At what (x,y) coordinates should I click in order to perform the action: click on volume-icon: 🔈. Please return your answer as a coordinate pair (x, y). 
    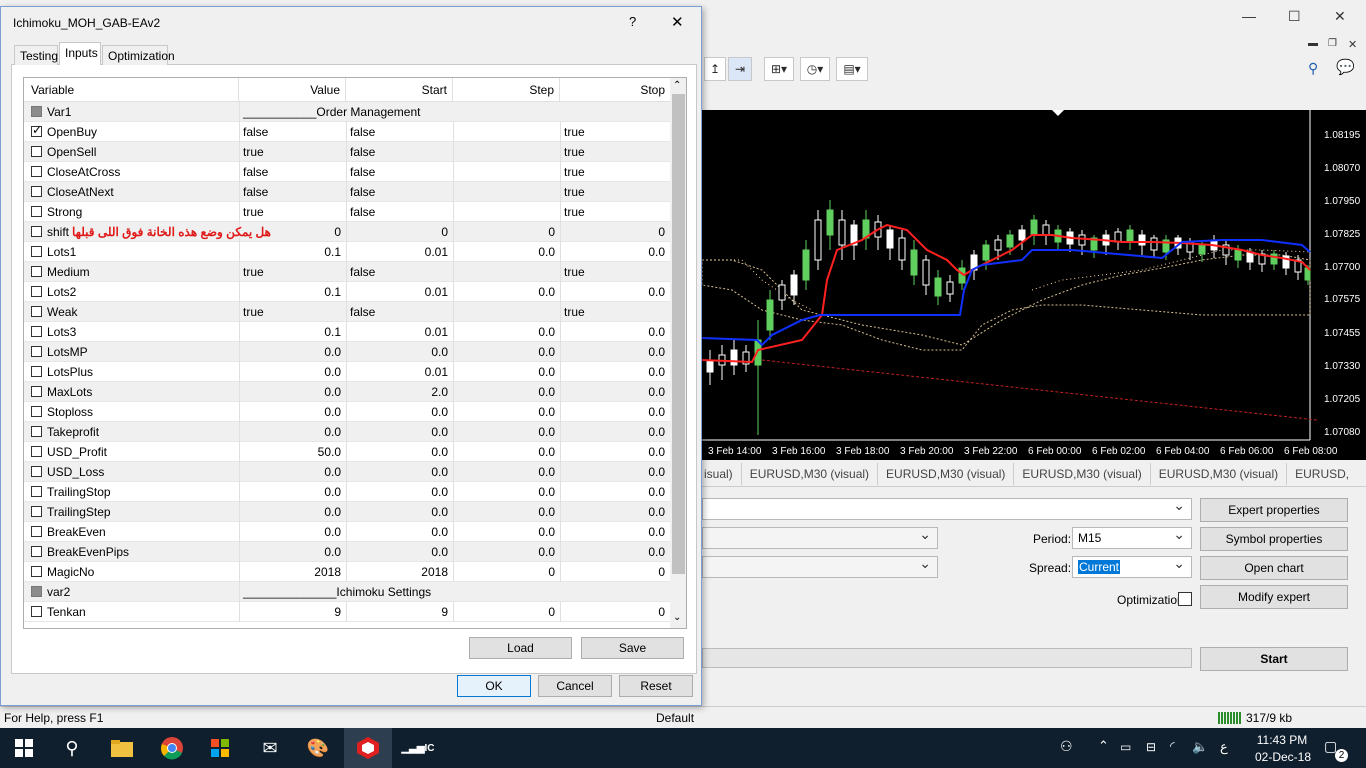
    Looking at the image, I should click on (1200, 747).